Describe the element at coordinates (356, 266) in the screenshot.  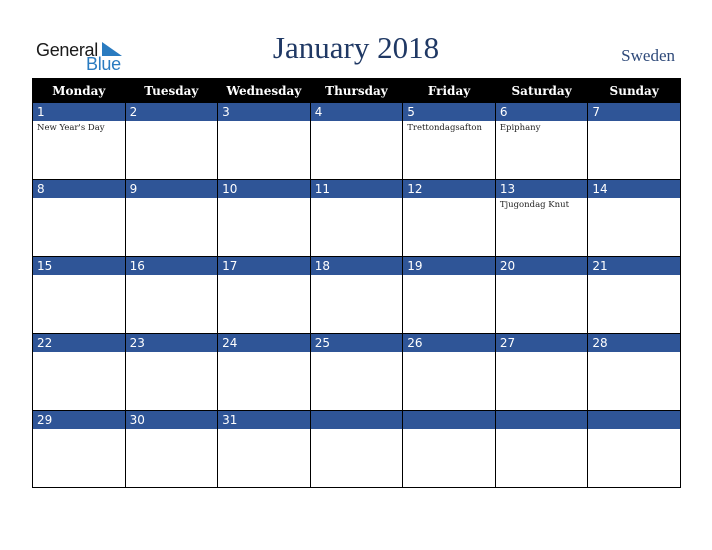
I see `day-number: 18` at that location.